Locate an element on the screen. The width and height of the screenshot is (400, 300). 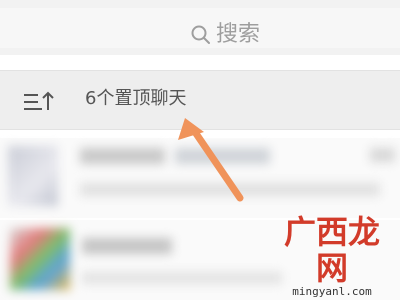
watermark: 广西龙网 mingyanl.com is located at coordinates (332, 256).